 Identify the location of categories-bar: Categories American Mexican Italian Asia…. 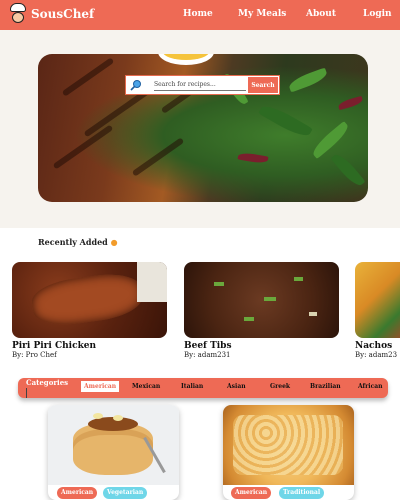
(203, 388).